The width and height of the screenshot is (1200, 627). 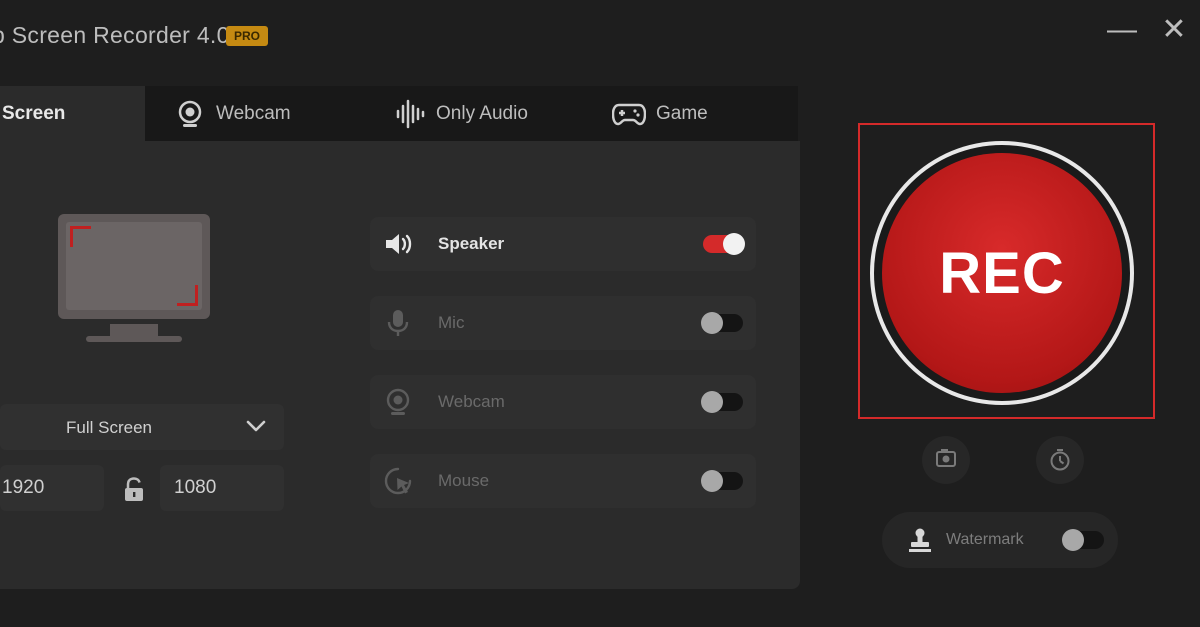 I want to click on minimize-button: —, so click(x=1122, y=30).